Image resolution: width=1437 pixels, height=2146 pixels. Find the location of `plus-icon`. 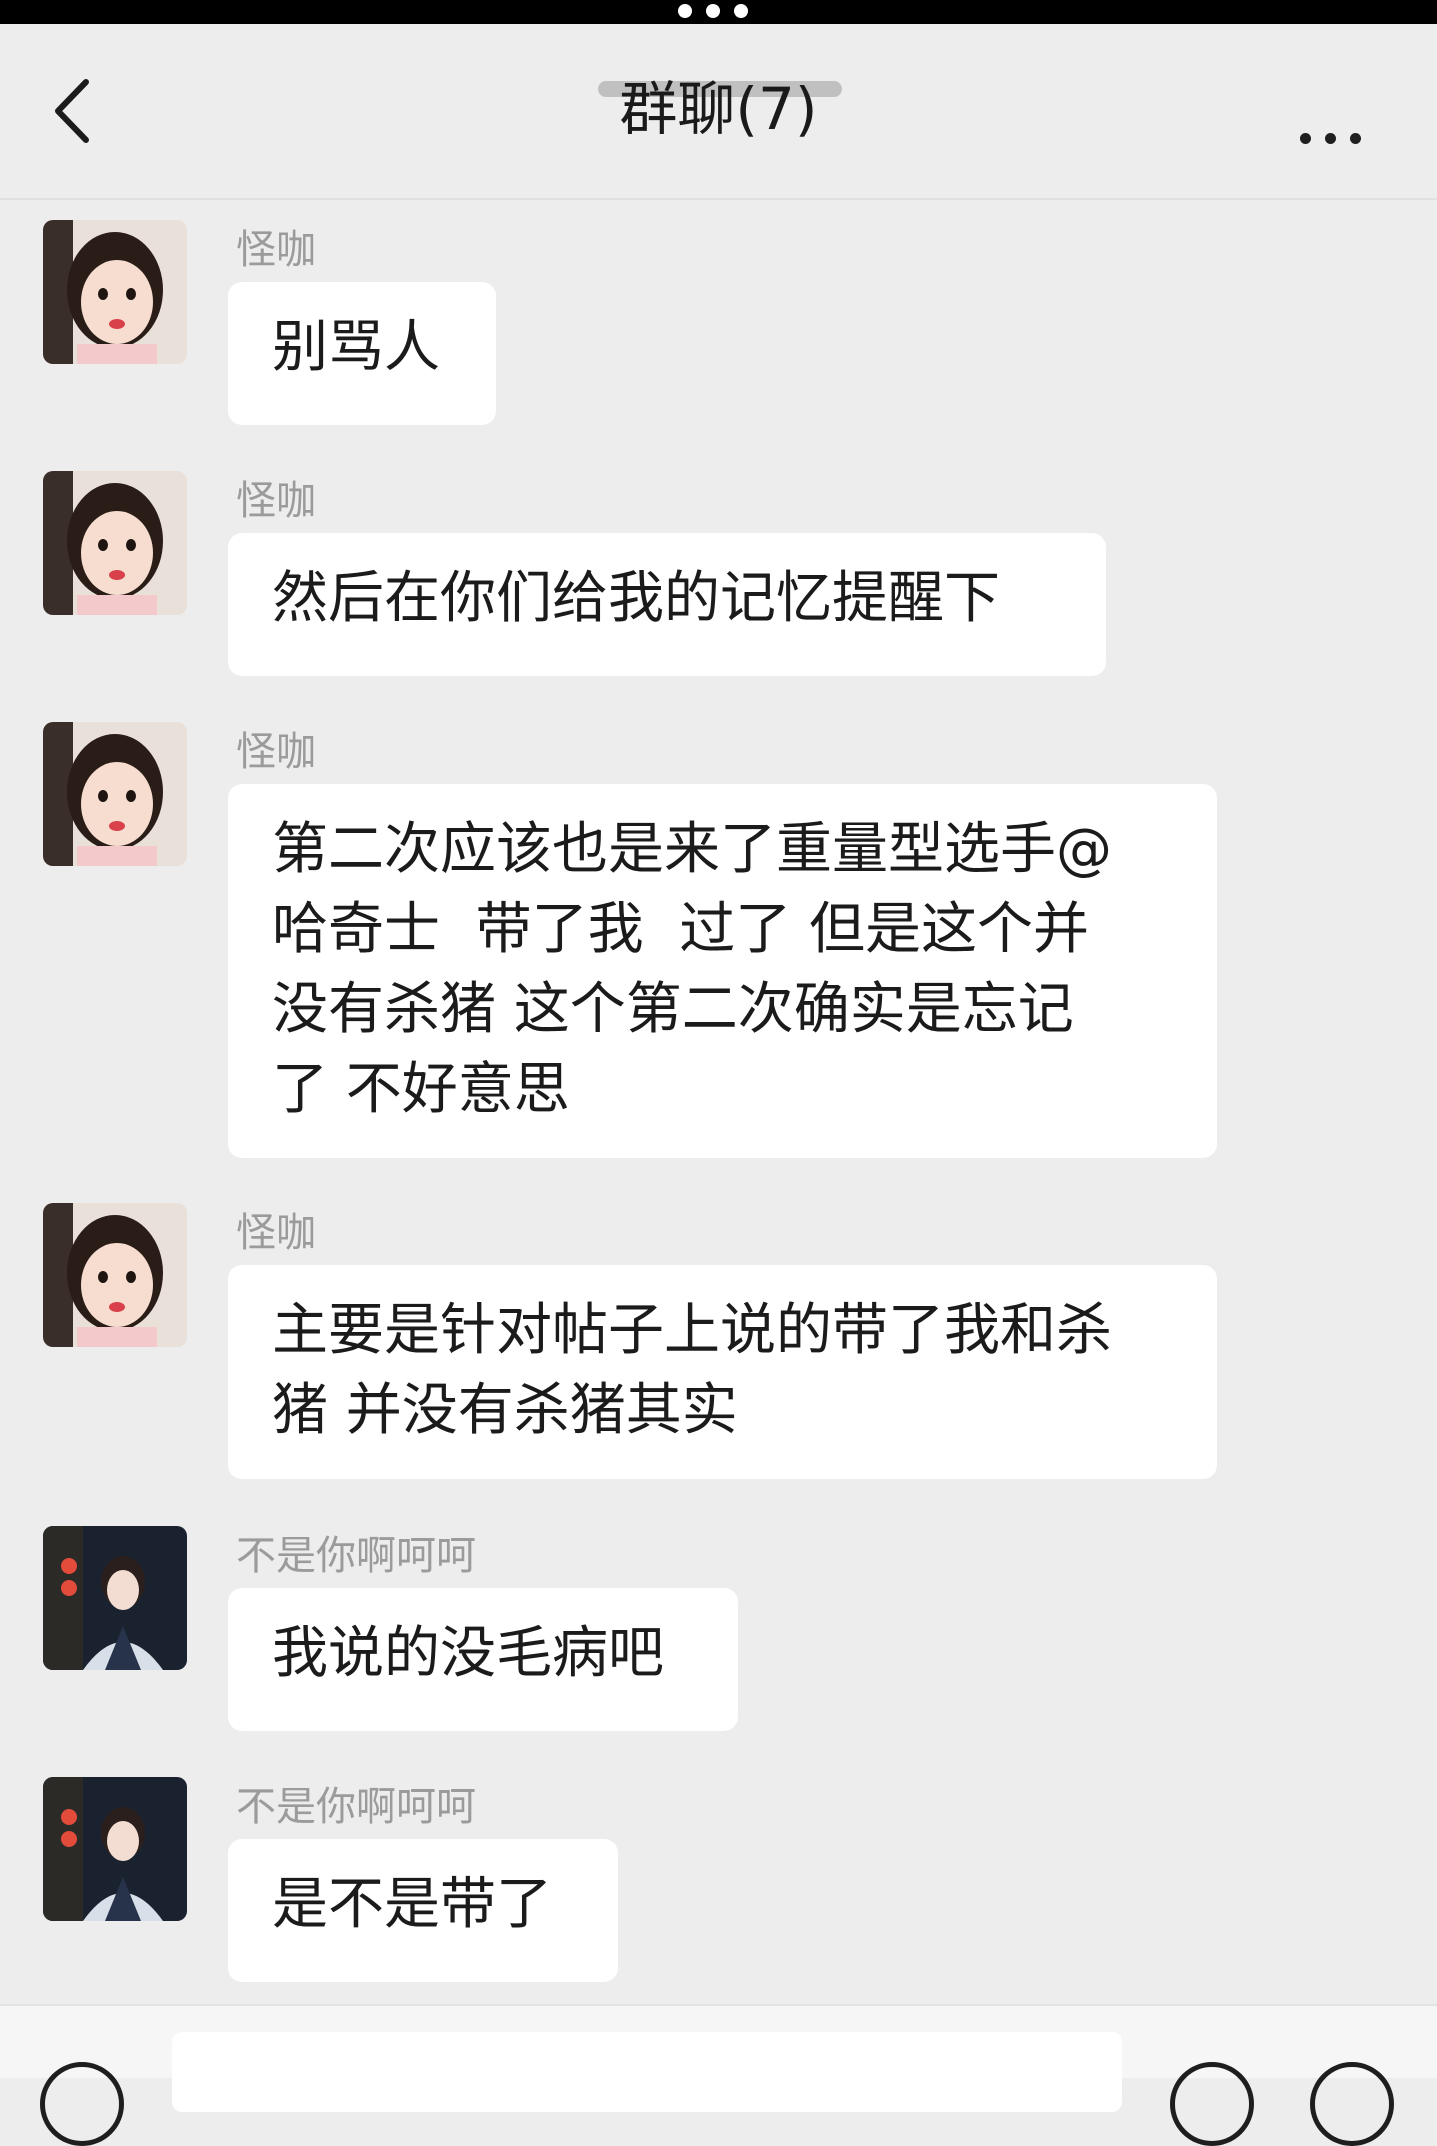

plus-icon is located at coordinates (1352, 2104).